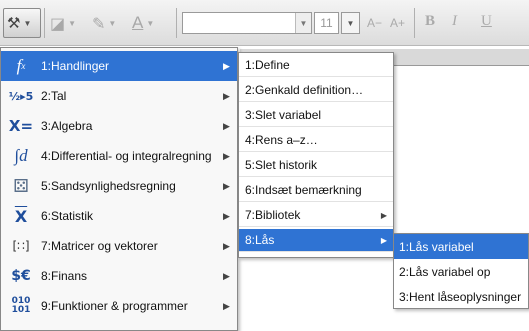 The height and width of the screenshot is (331, 529). Describe the element at coordinates (430, 21) in the screenshot. I see `bold-button: B` at that location.